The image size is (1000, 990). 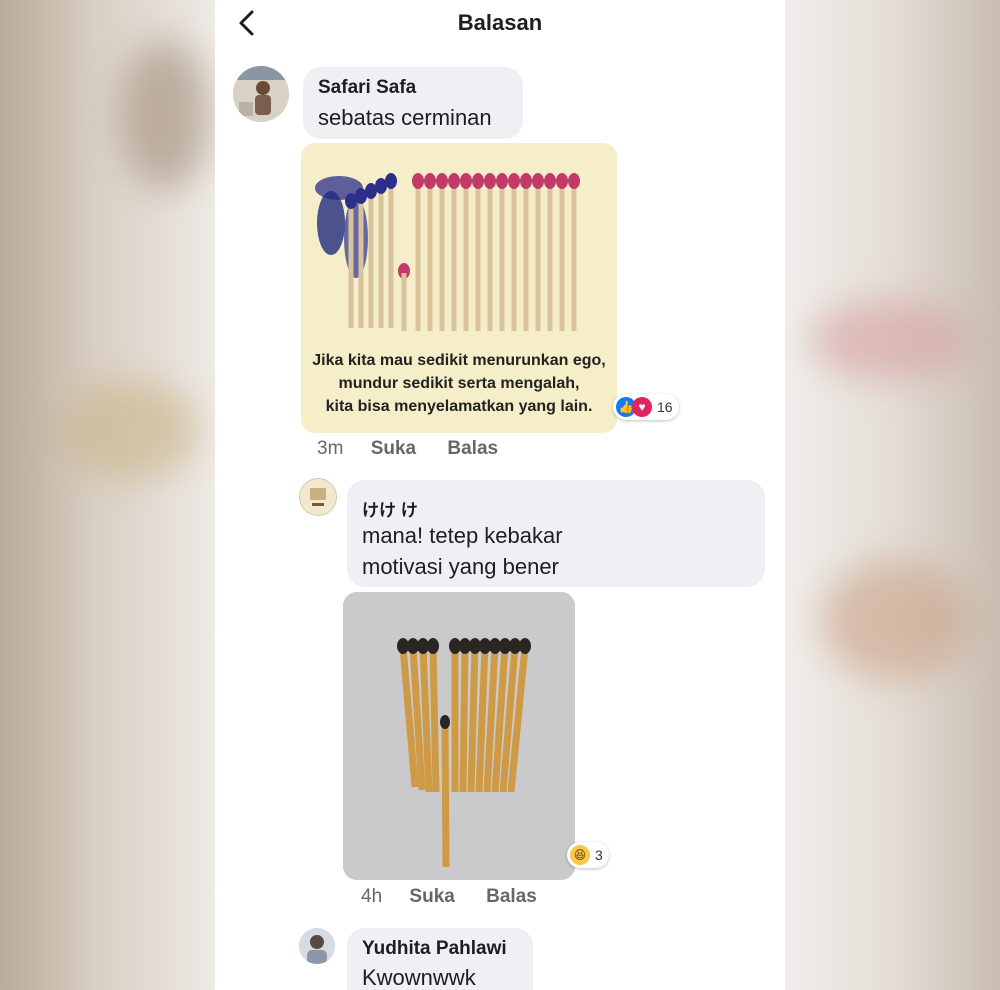 What do you see at coordinates (459, 383) in the screenshot?
I see `image-caption-line: mundur sedikit serta mengalah,` at bounding box center [459, 383].